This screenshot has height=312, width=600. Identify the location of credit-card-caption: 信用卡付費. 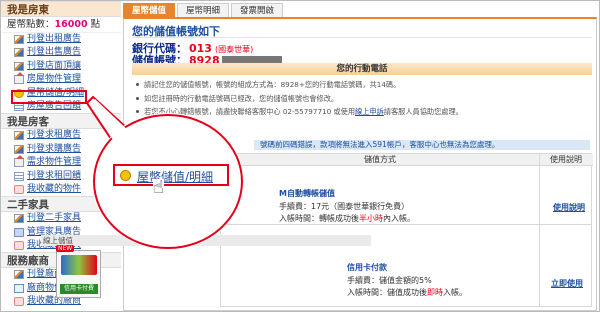
(79, 289).